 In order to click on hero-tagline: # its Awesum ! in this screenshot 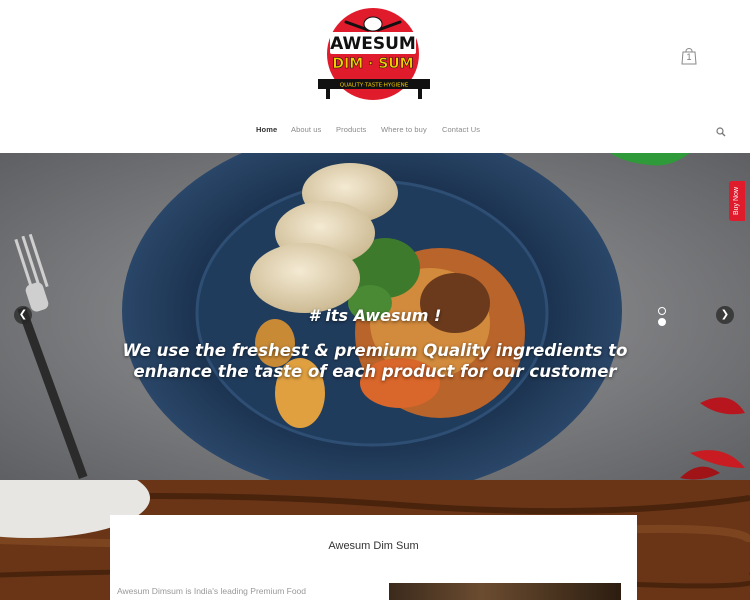, I will do `click(375, 315)`.